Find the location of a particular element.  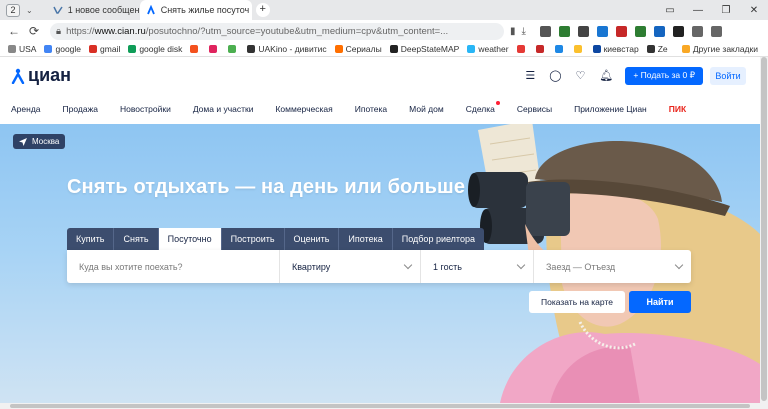

nav-item-sale: Продажа is located at coordinates (80, 109).